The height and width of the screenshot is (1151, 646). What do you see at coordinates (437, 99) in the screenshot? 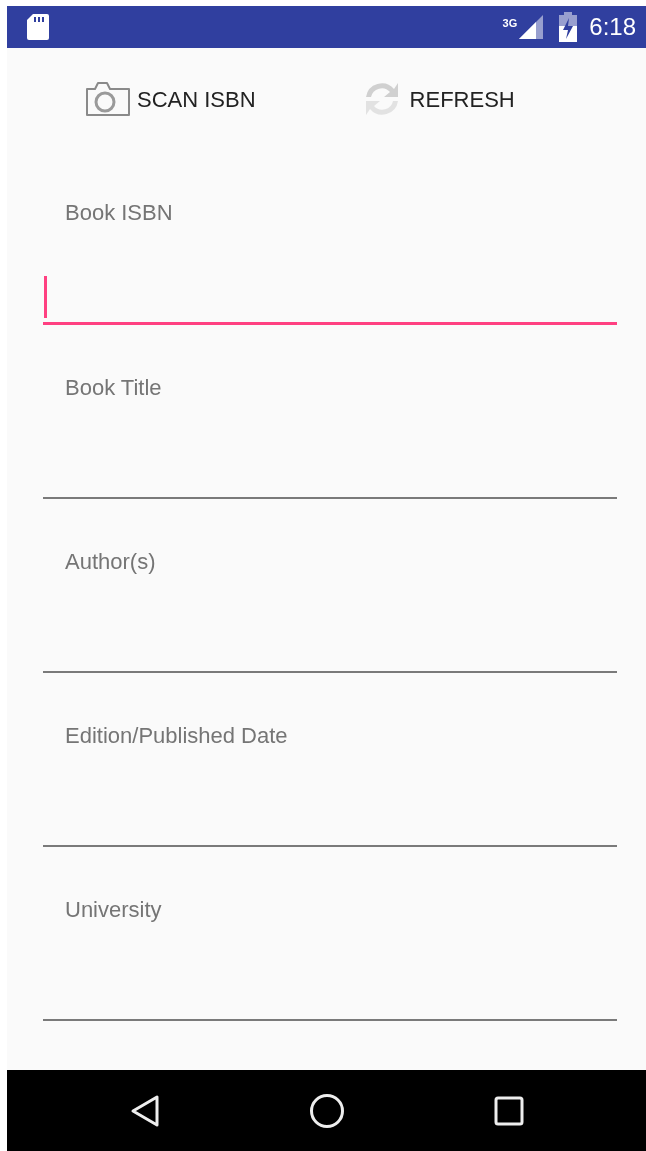
I see `refresh-button: REFRESH` at bounding box center [437, 99].